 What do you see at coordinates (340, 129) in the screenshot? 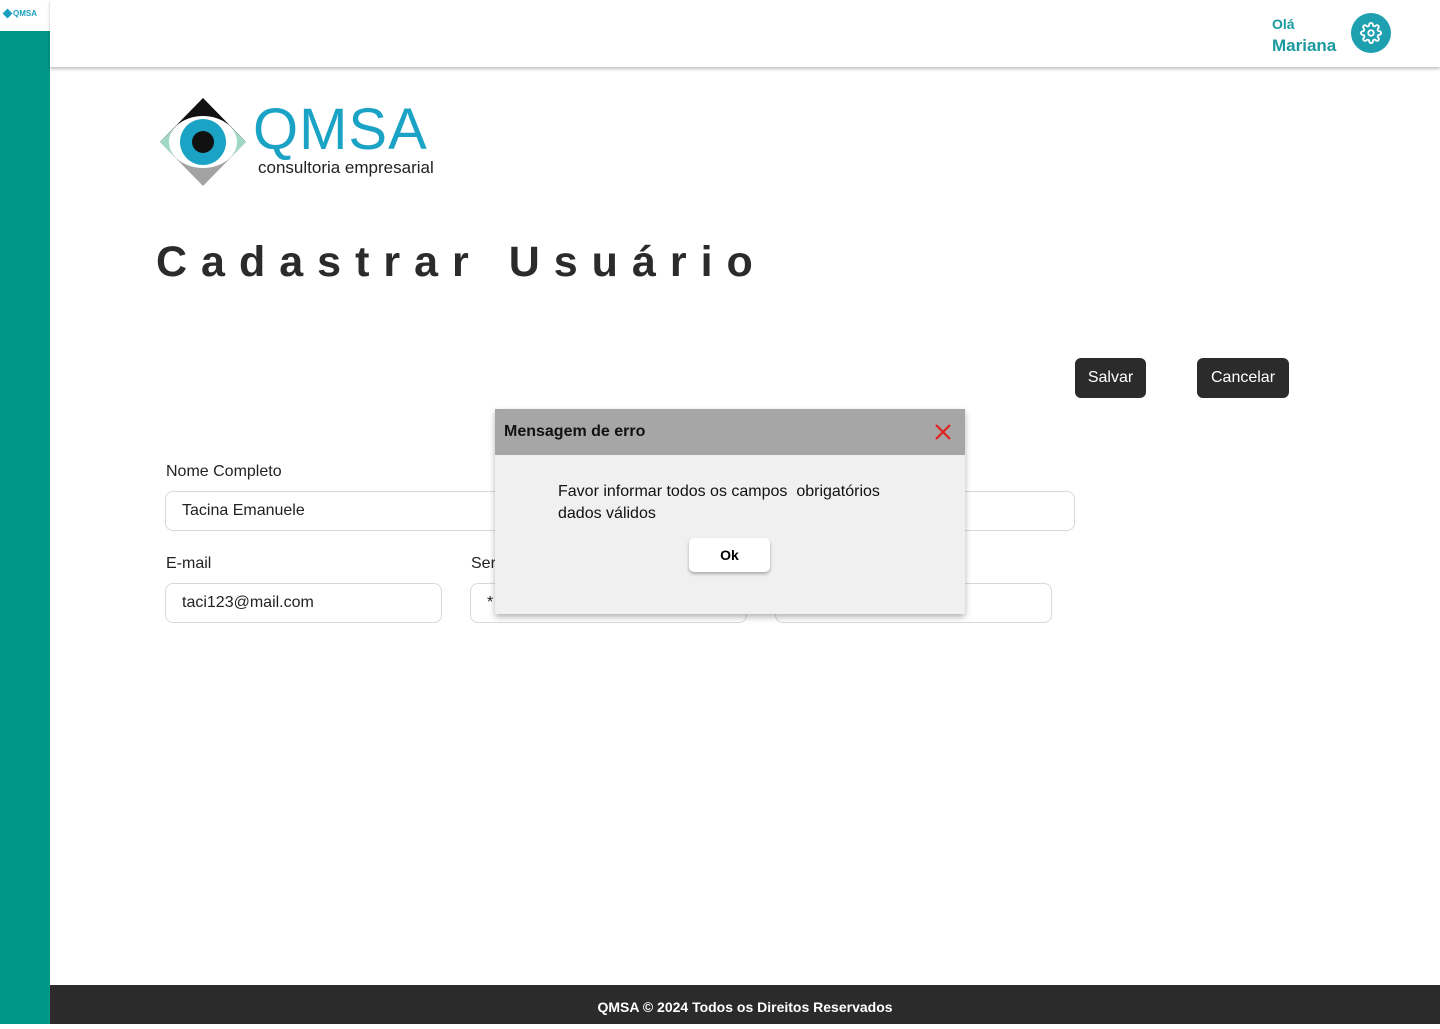
I see `brand-name: QMSA` at bounding box center [340, 129].